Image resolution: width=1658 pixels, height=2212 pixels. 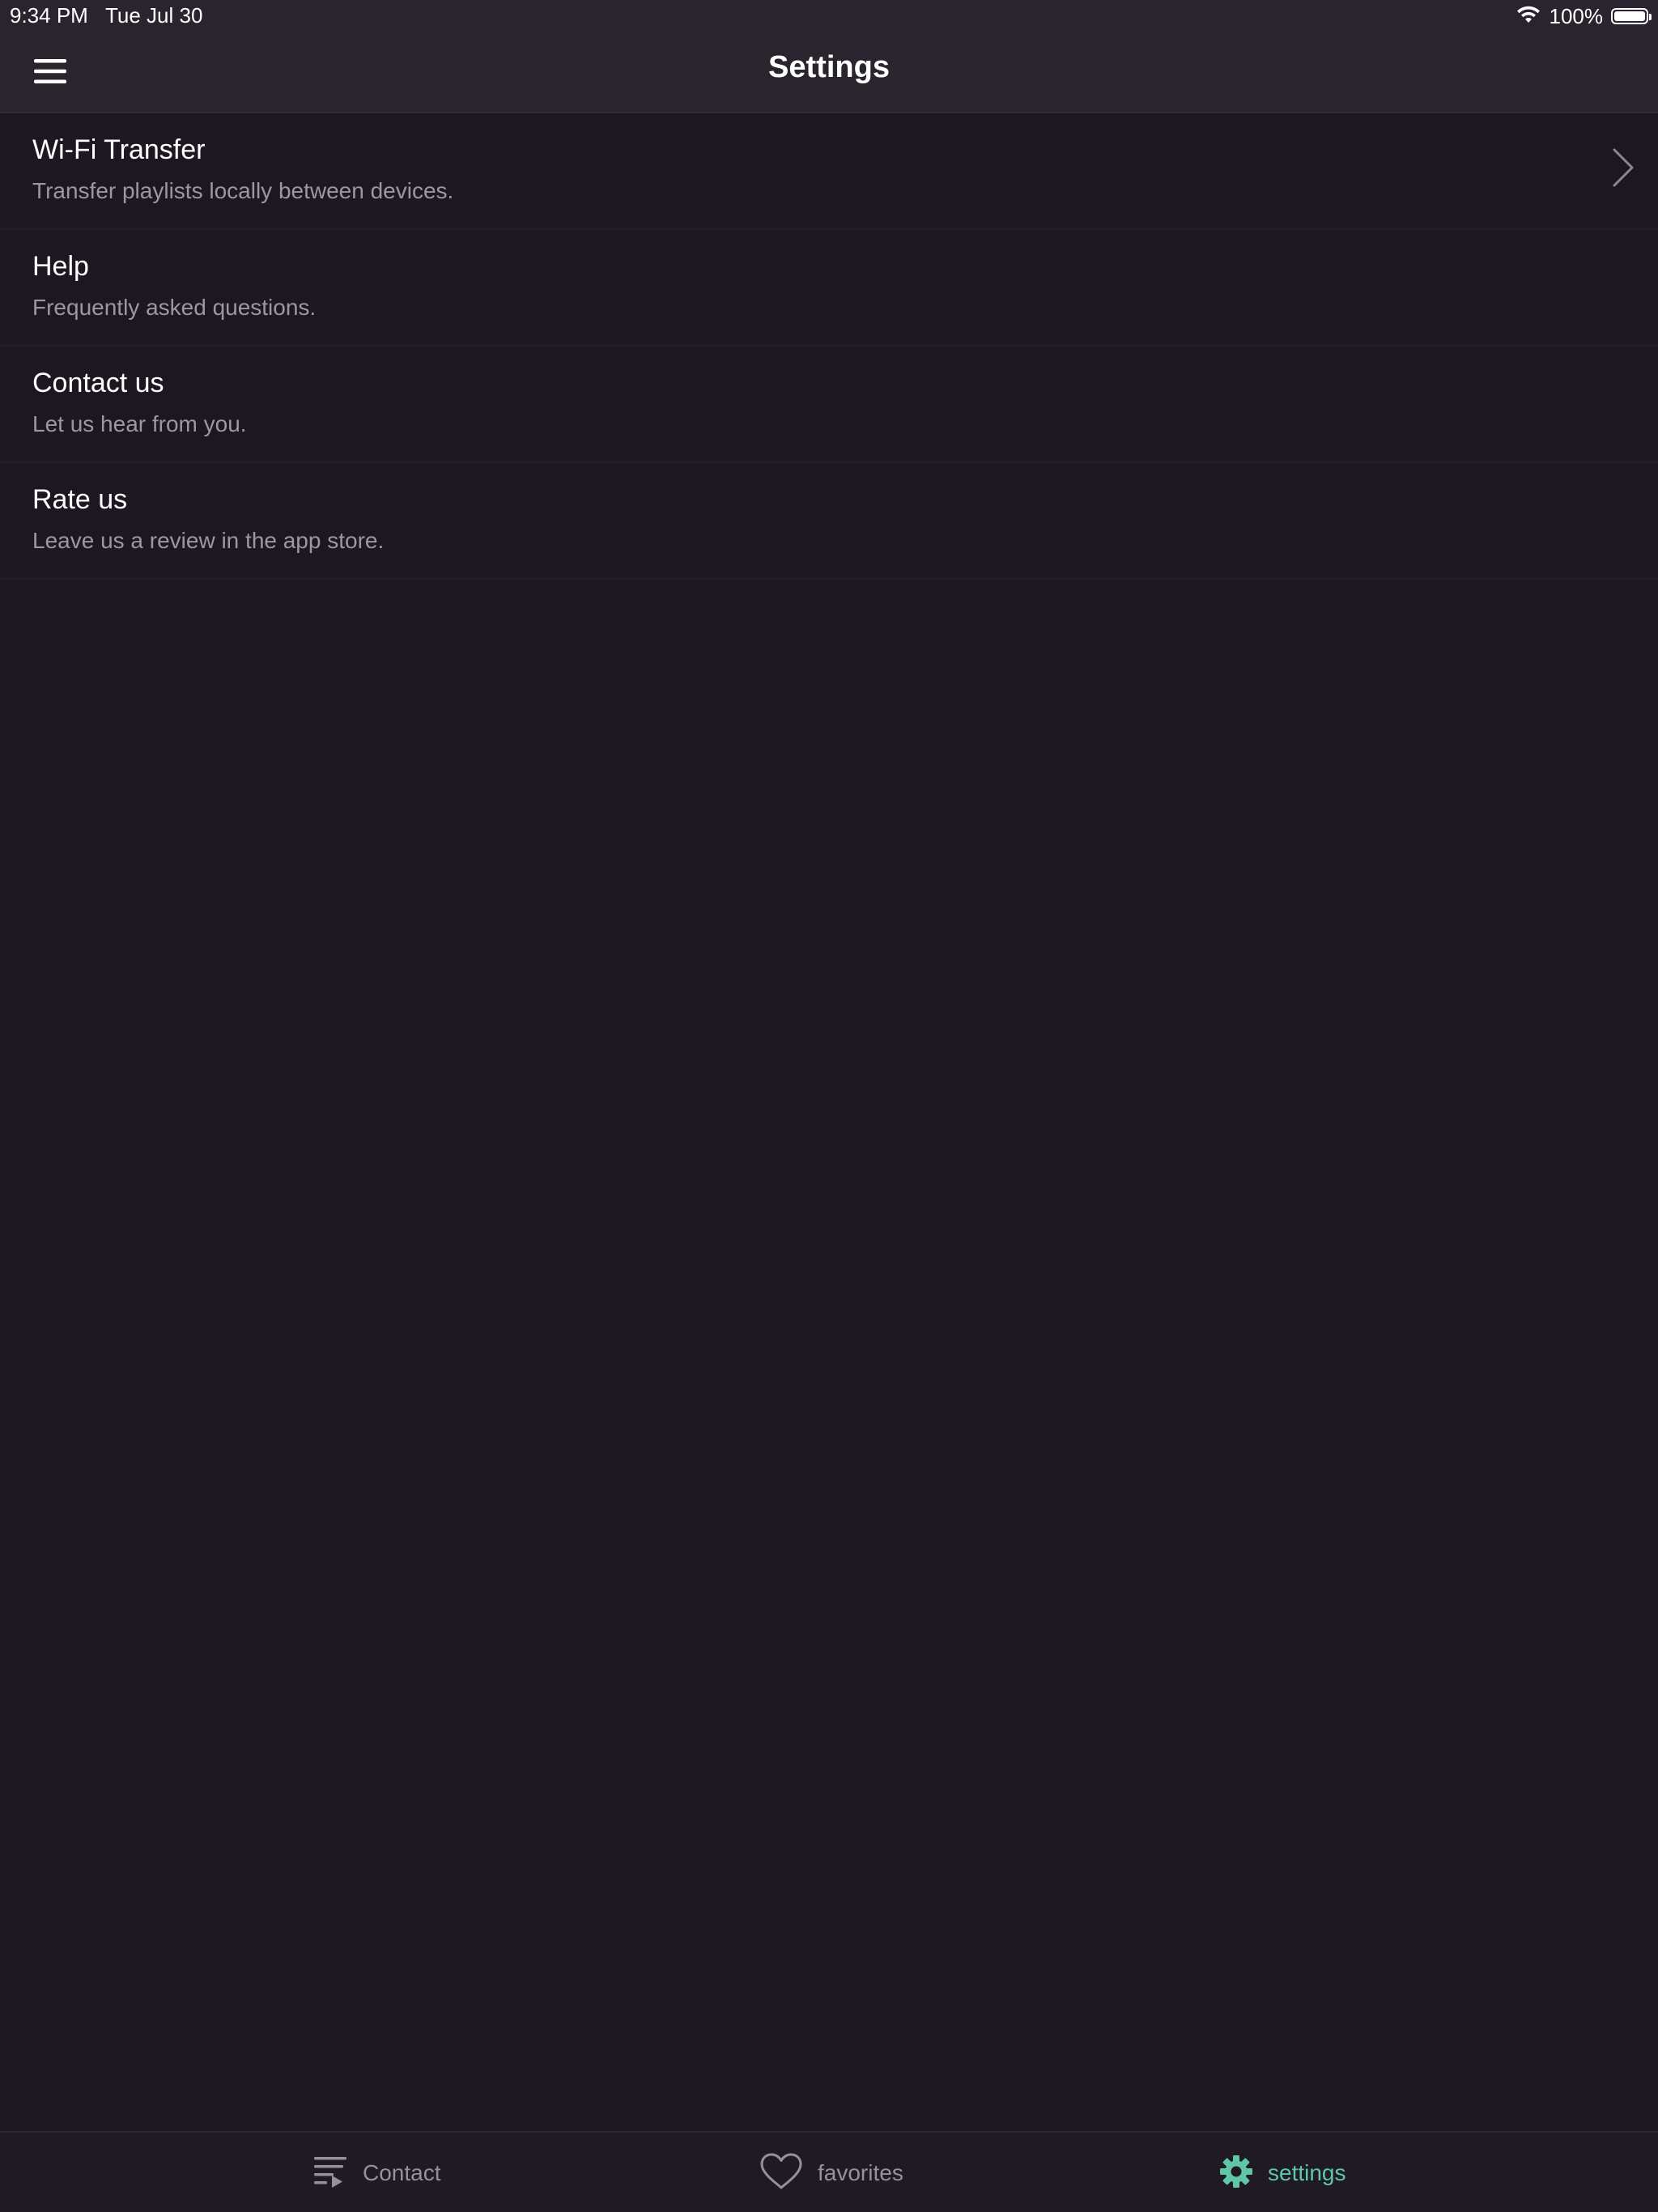 I want to click on status-date: Tue Jul 30, so click(x=154, y=16).